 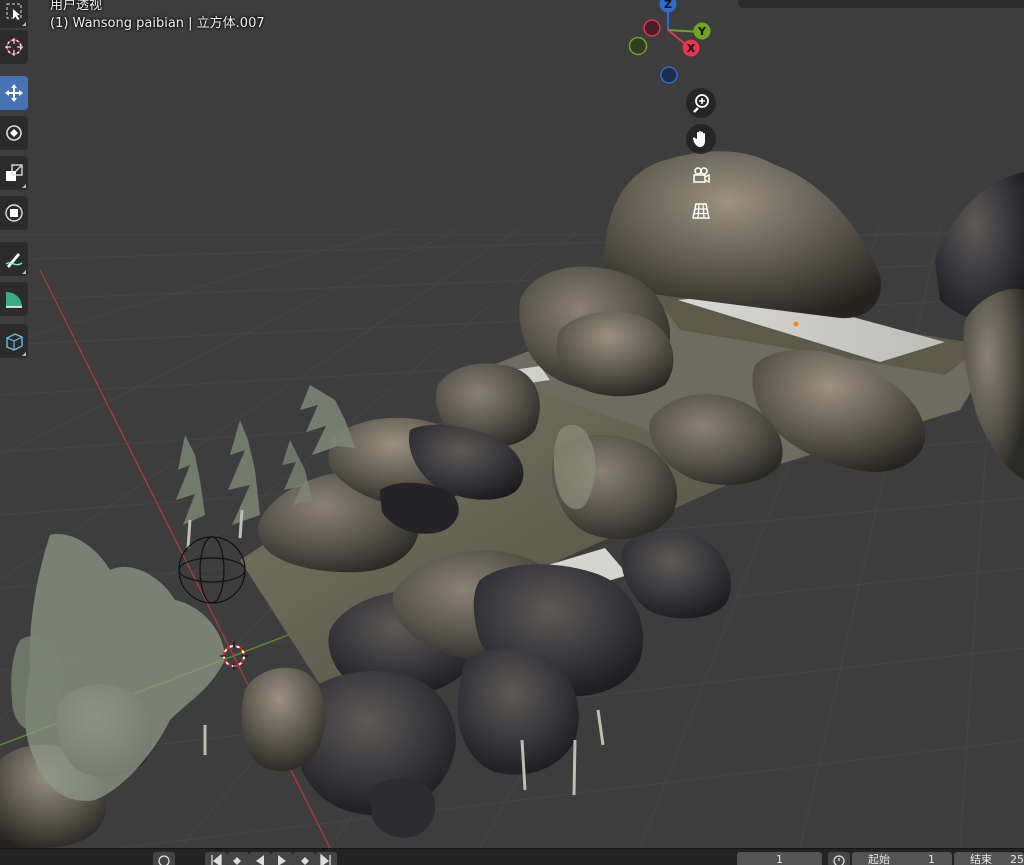 I want to click on add-cube-icon, so click(x=14, y=342).